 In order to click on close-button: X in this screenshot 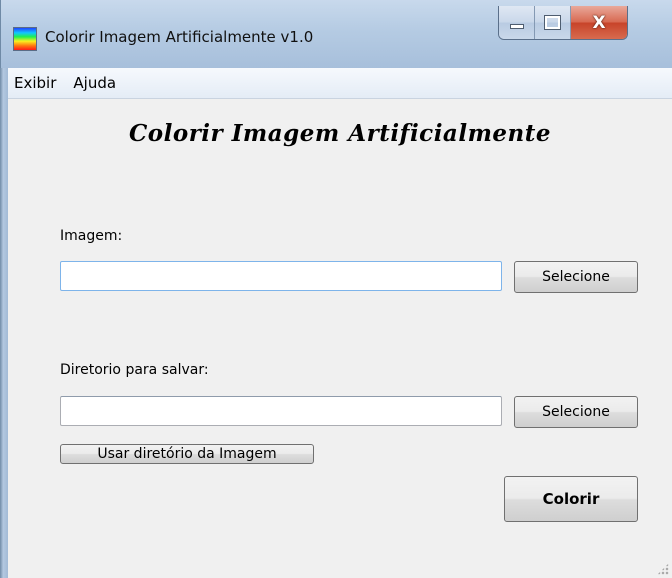, I will do `click(598, 22)`.